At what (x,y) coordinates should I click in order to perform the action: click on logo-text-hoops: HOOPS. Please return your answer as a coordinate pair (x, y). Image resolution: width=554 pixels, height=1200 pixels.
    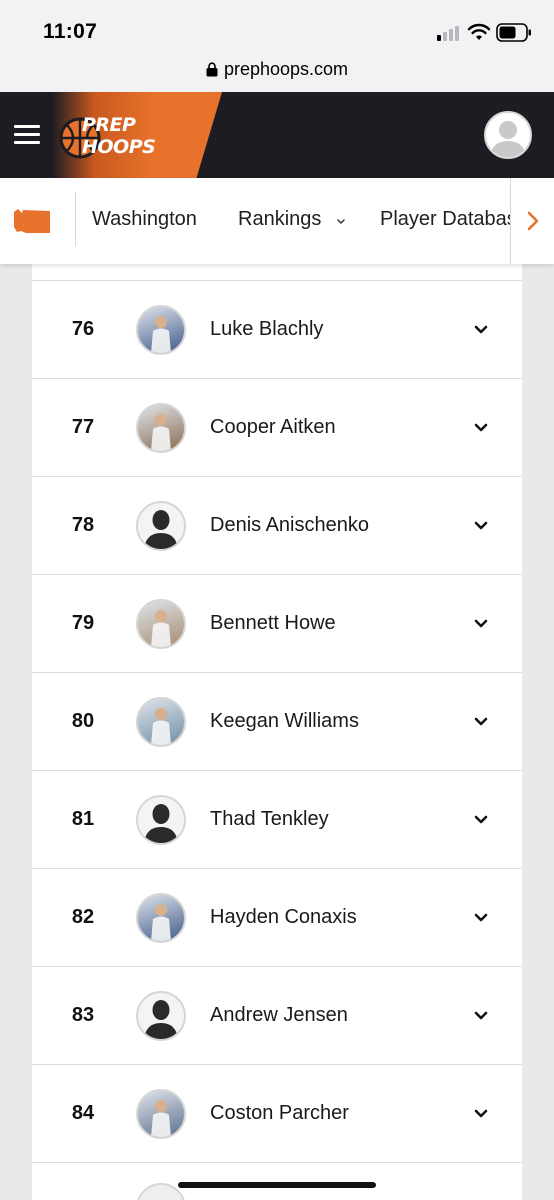
    Looking at the image, I should click on (119, 147).